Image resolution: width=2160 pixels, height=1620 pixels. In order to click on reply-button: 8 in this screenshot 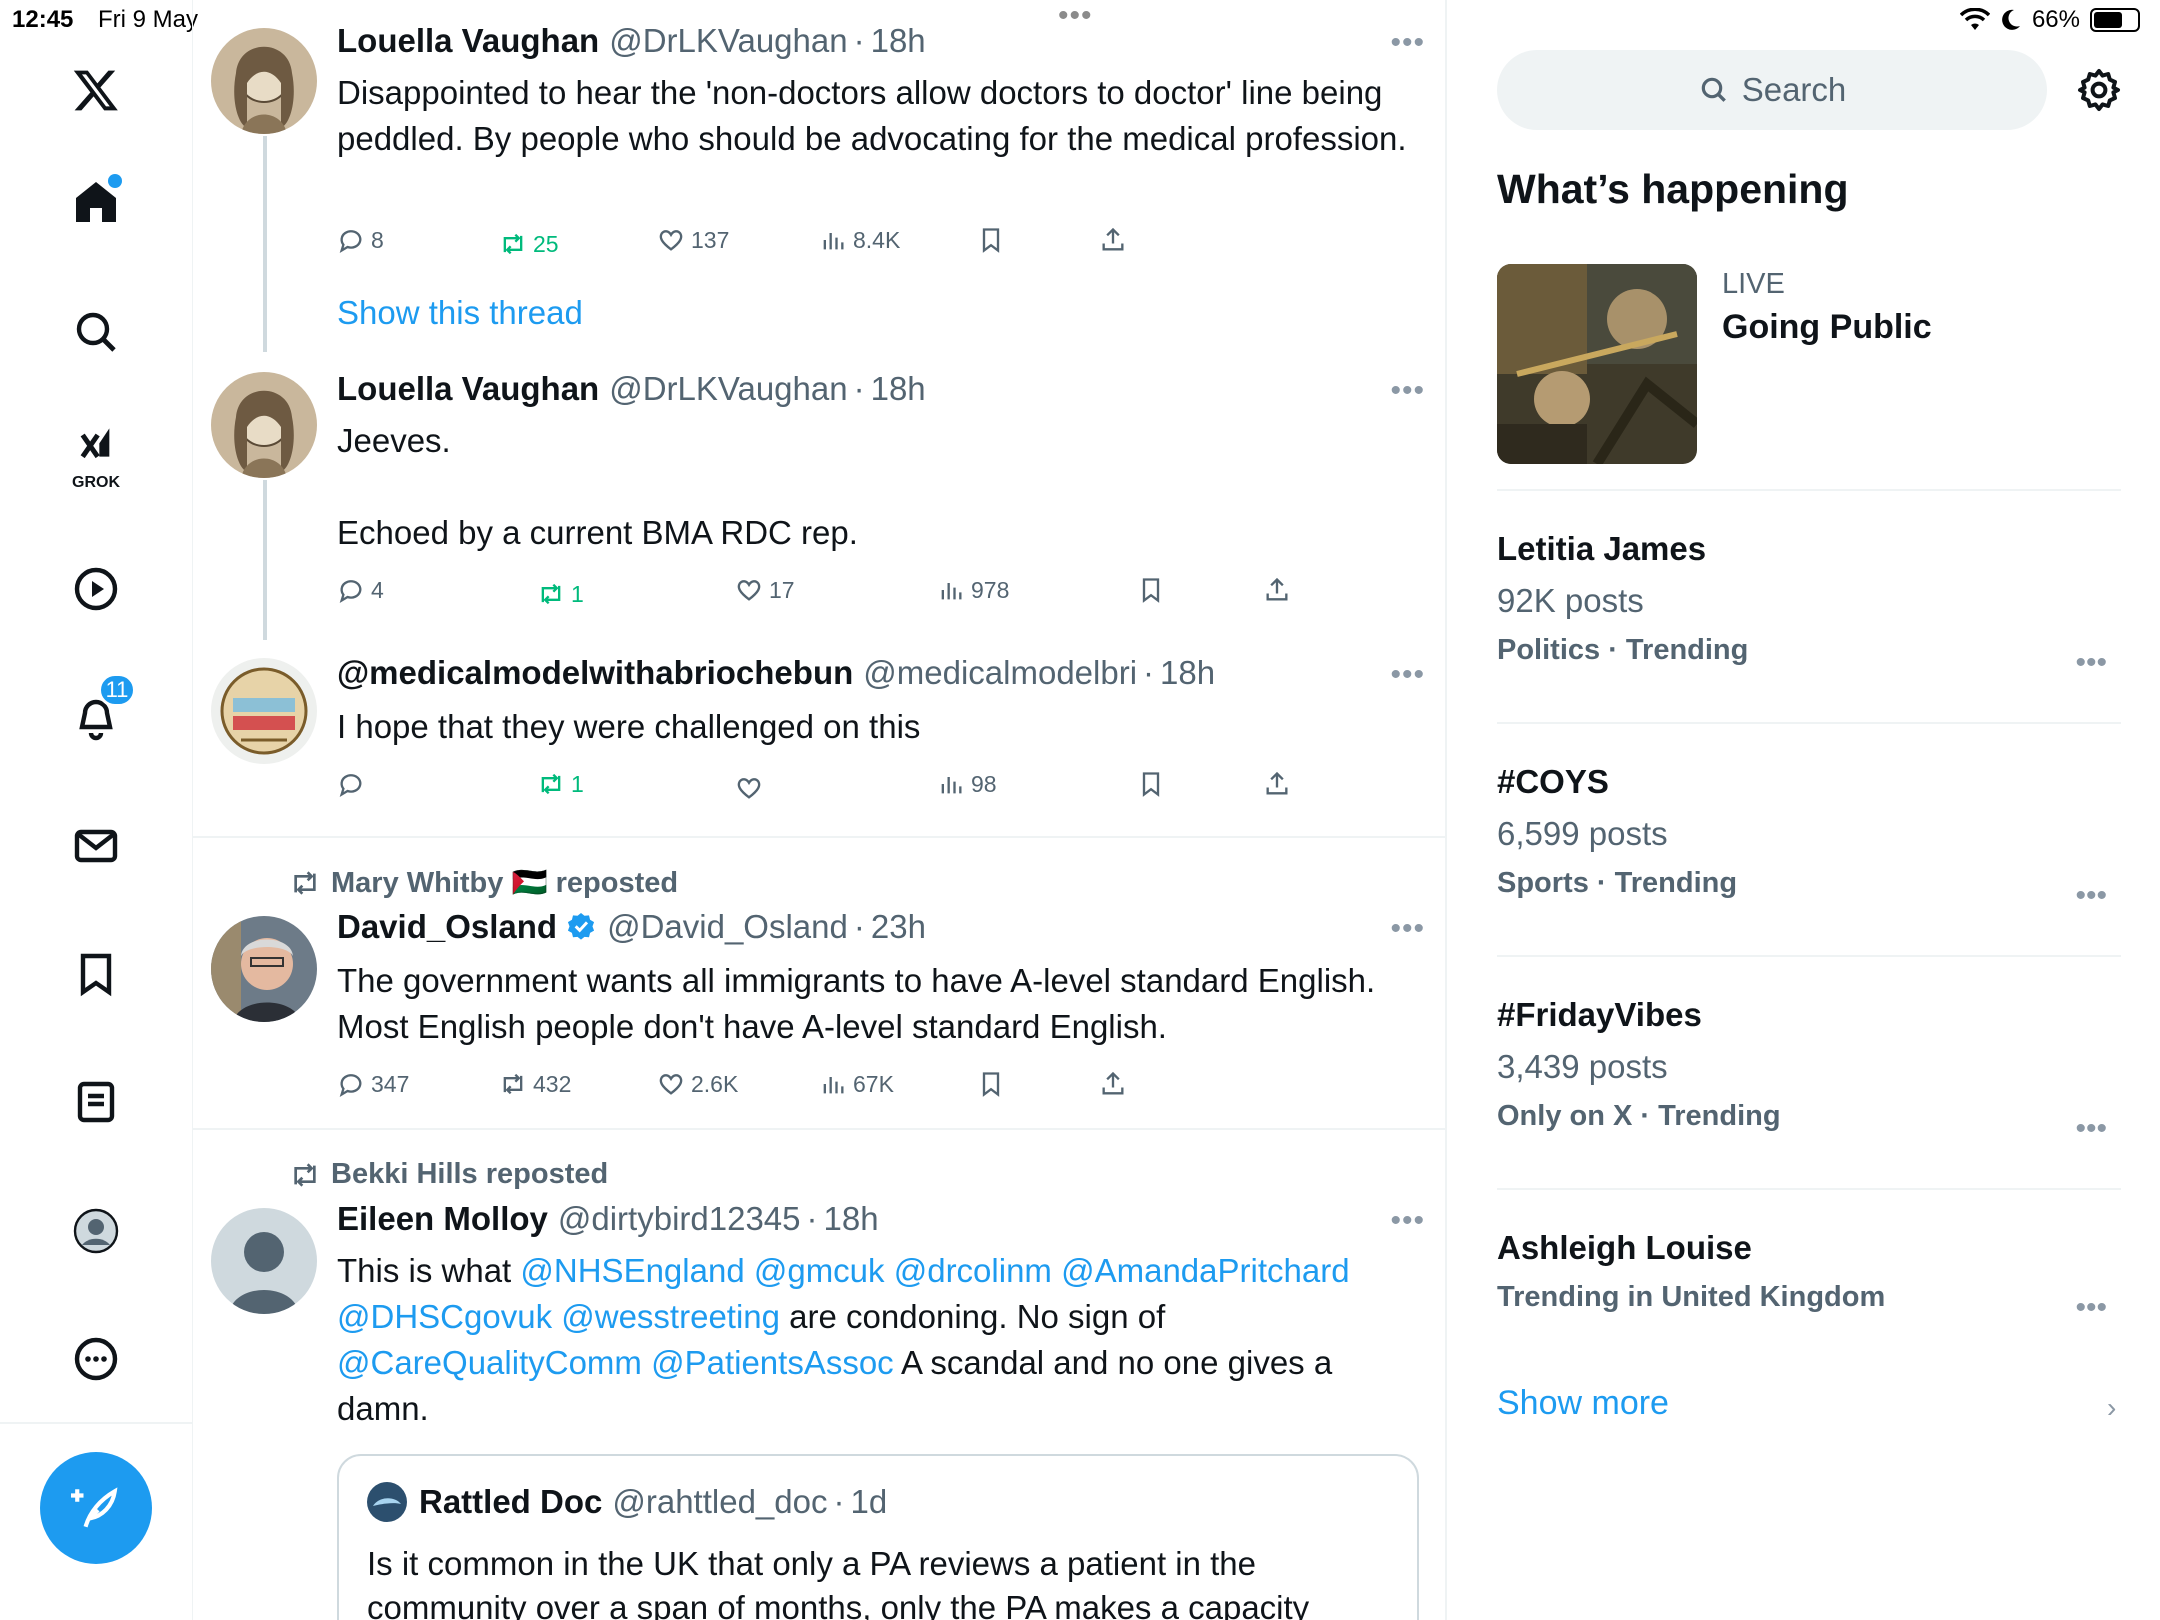, I will do `click(360, 240)`.